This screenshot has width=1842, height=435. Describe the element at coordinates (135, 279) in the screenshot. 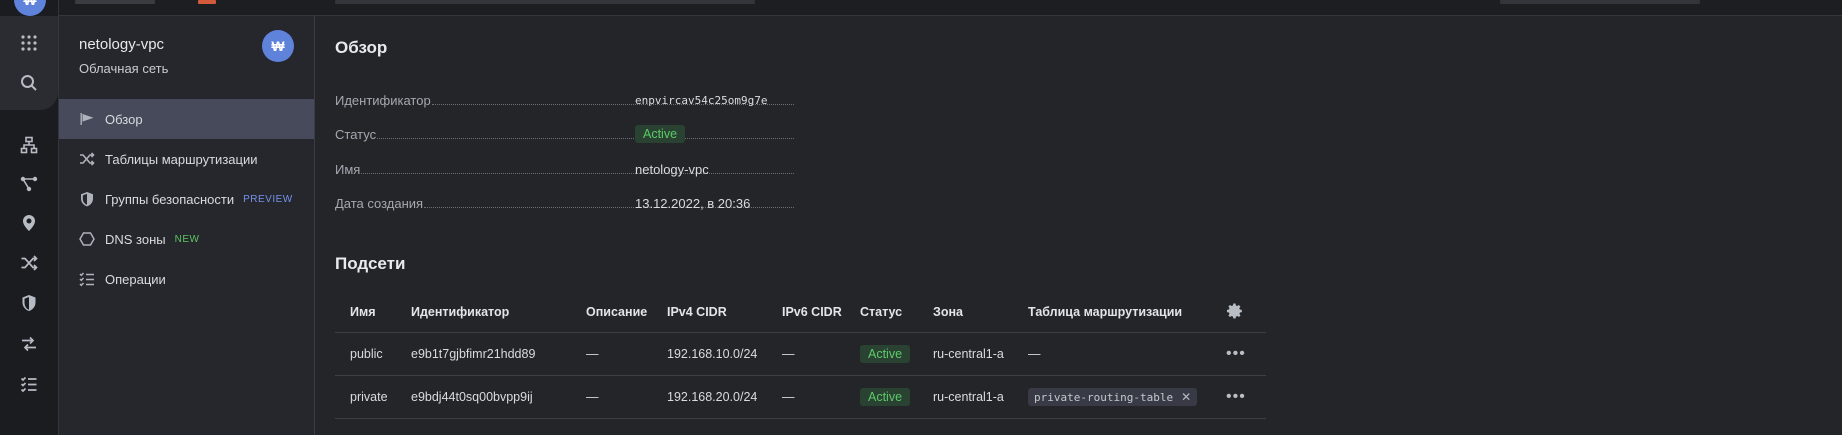

I see `nav-item-label: Операции` at that location.